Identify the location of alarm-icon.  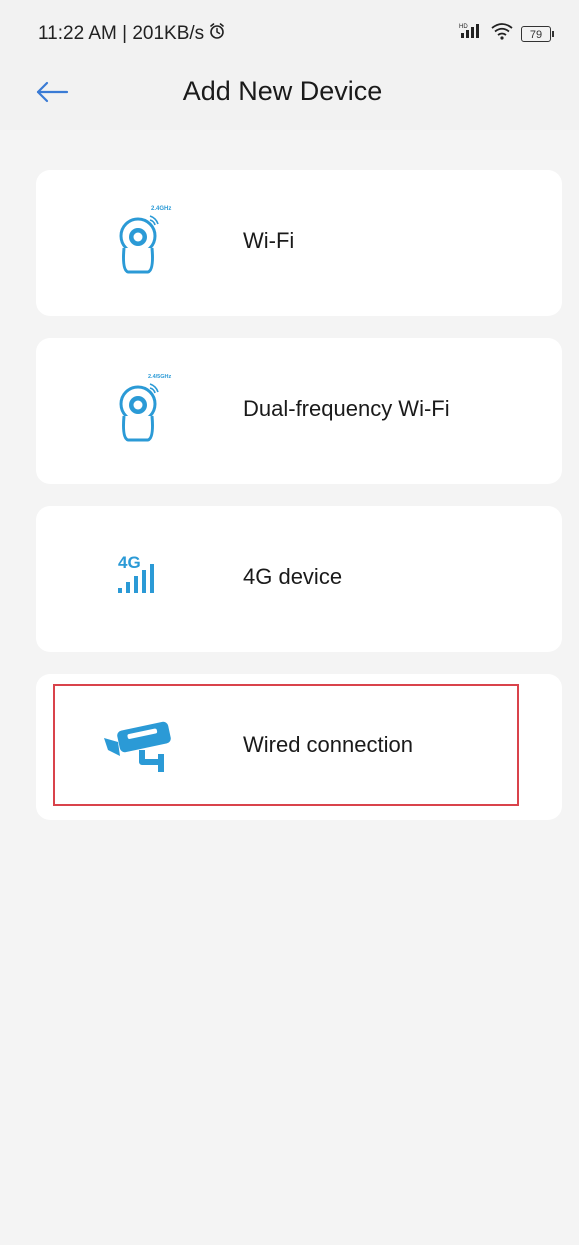
(217, 34).